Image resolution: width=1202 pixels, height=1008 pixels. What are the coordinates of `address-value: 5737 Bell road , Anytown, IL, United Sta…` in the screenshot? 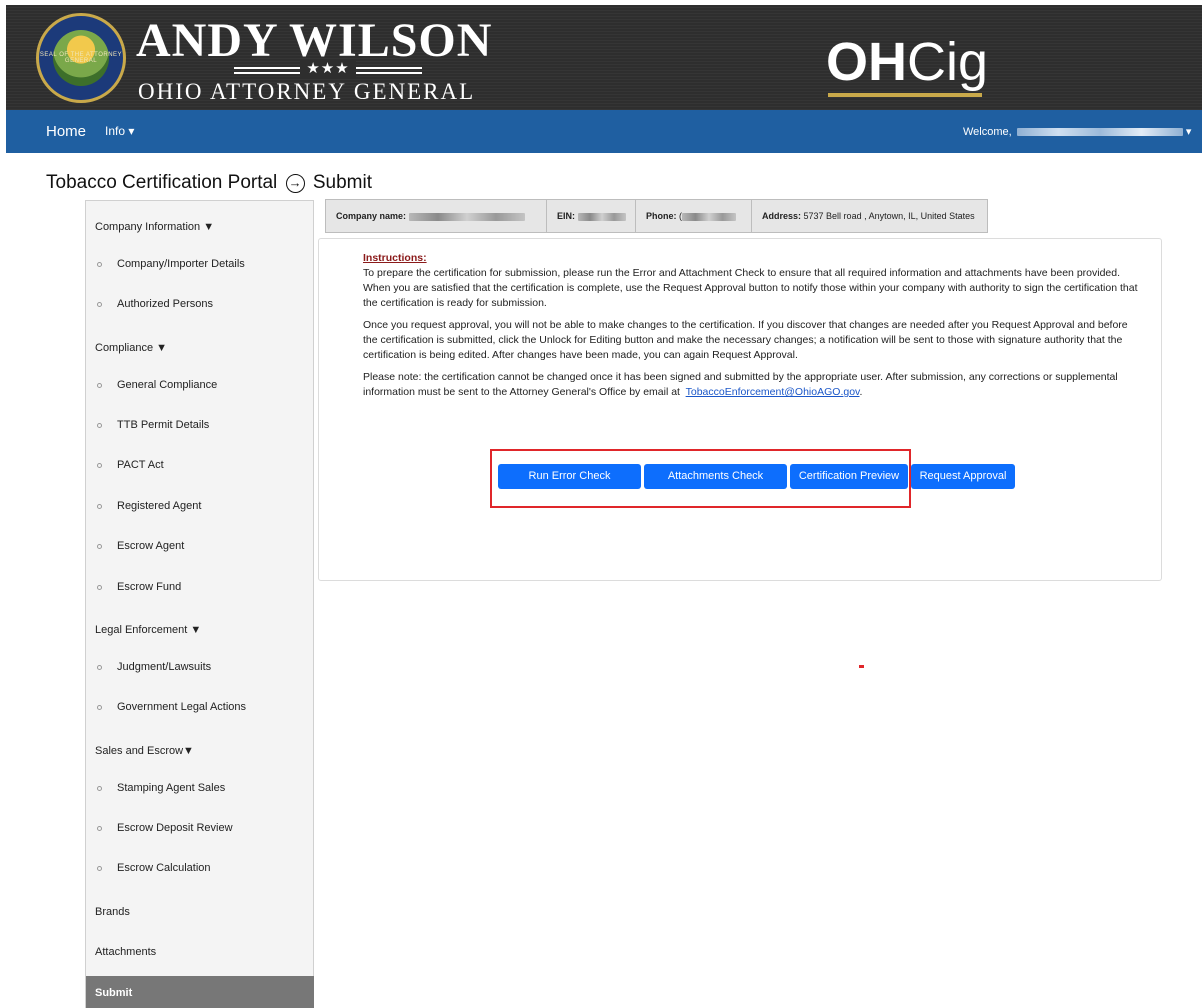 It's located at (889, 216).